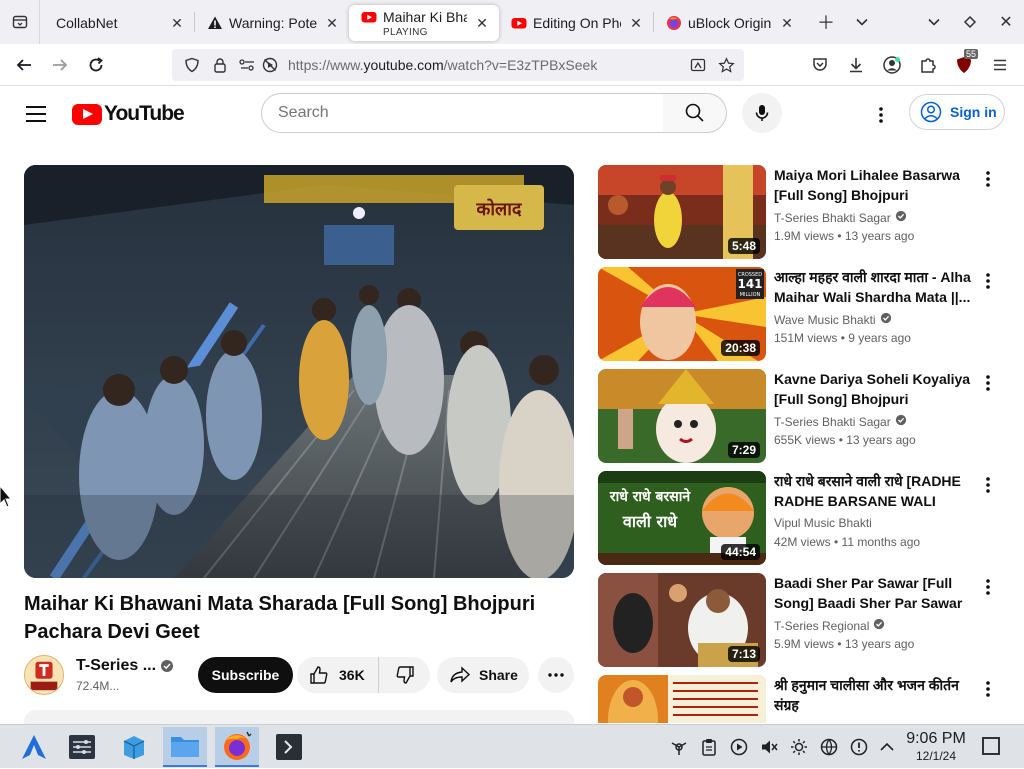  I want to click on volume-muted-icon, so click(769, 747).